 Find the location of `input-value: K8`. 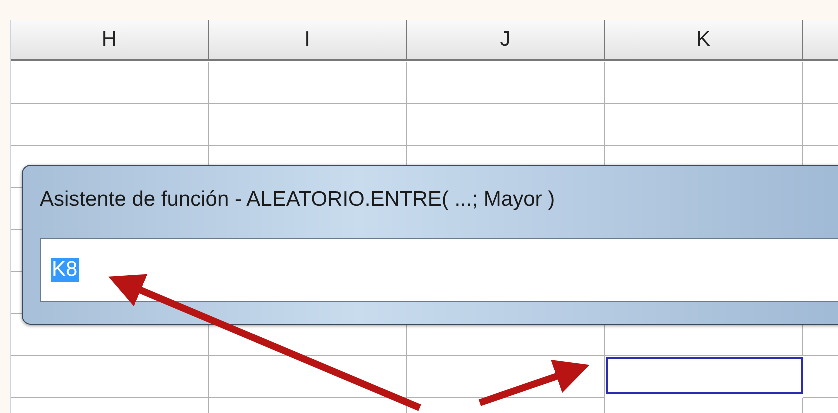

input-value: K8 is located at coordinates (65, 270).